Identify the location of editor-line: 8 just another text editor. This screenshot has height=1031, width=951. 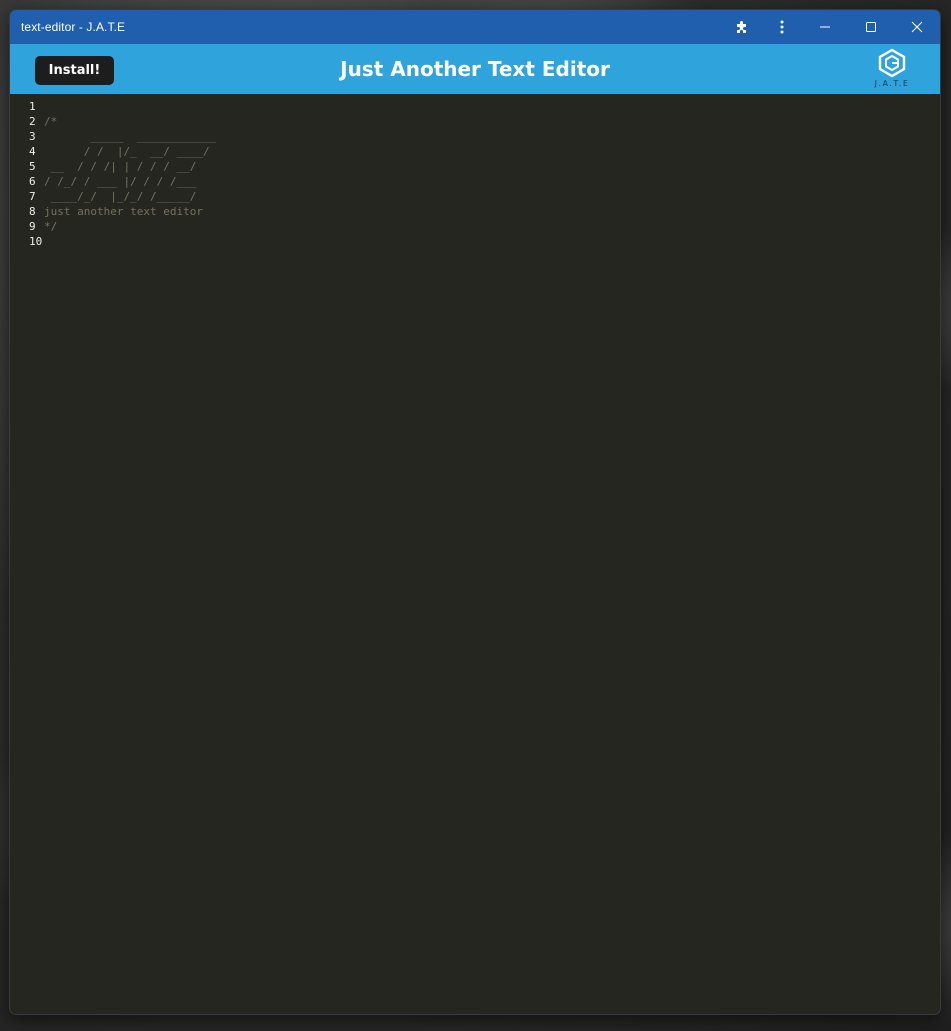
(475, 211).